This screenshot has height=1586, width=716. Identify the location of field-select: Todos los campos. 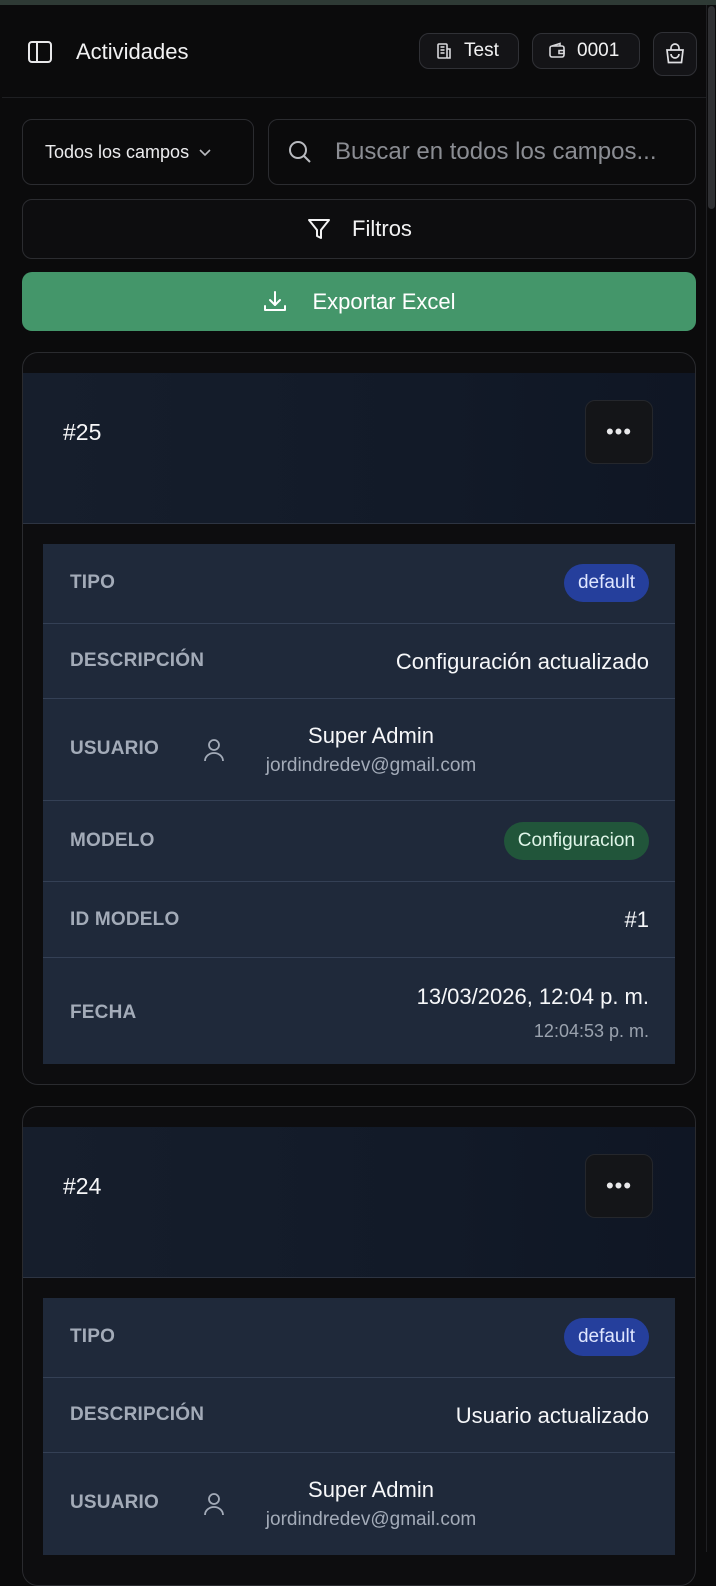
(138, 152).